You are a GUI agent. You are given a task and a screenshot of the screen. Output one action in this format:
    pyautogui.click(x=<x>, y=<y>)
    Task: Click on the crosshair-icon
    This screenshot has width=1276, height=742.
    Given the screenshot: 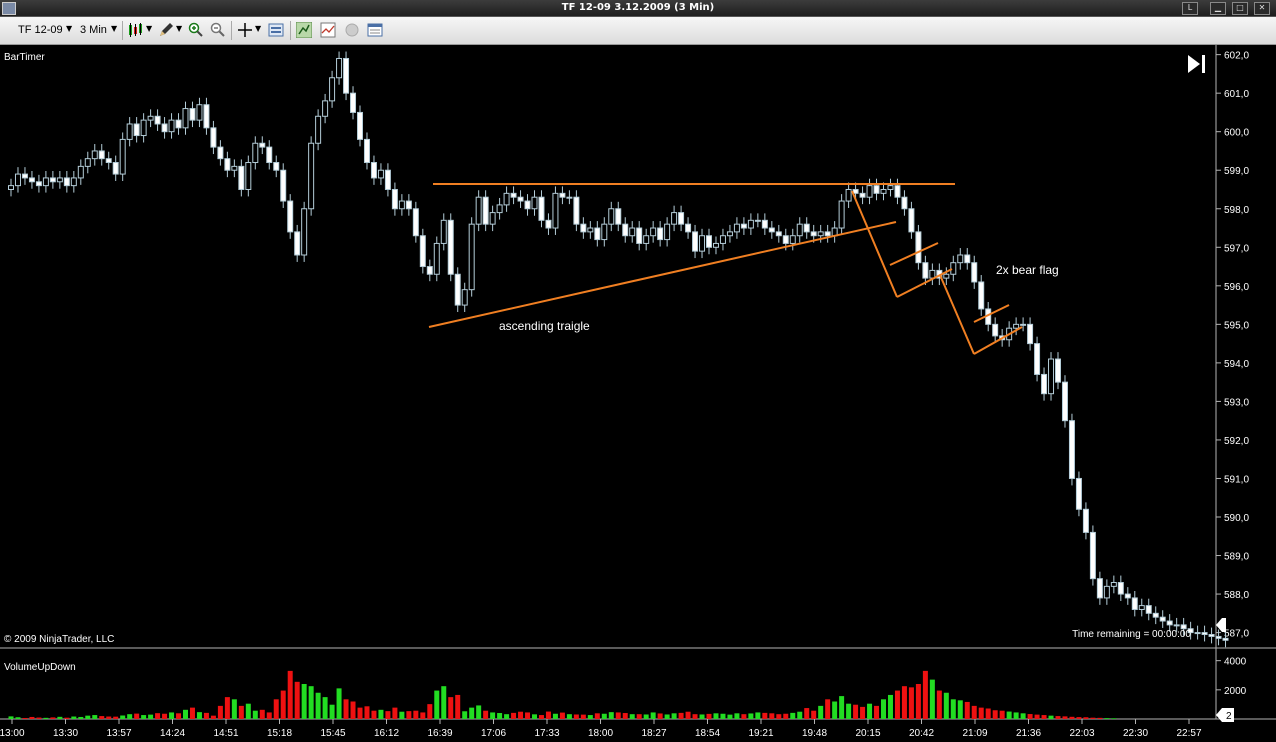 What is the action you would take?
    pyautogui.click(x=245, y=30)
    